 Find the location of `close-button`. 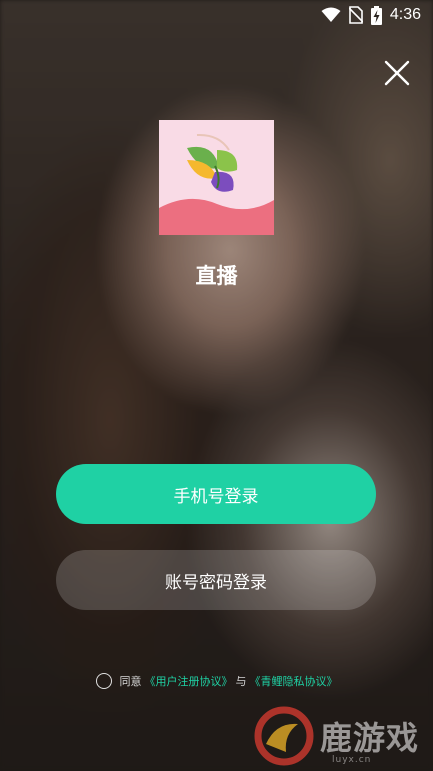

close-button is located at coordinates (397, 73).